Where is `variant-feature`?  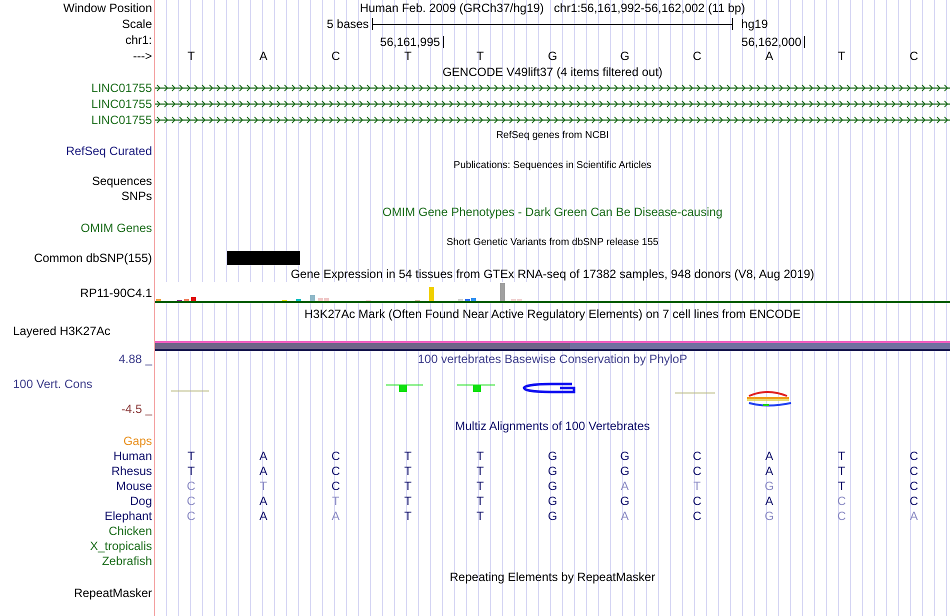
variant-feature is located at coordinates (263, 257).